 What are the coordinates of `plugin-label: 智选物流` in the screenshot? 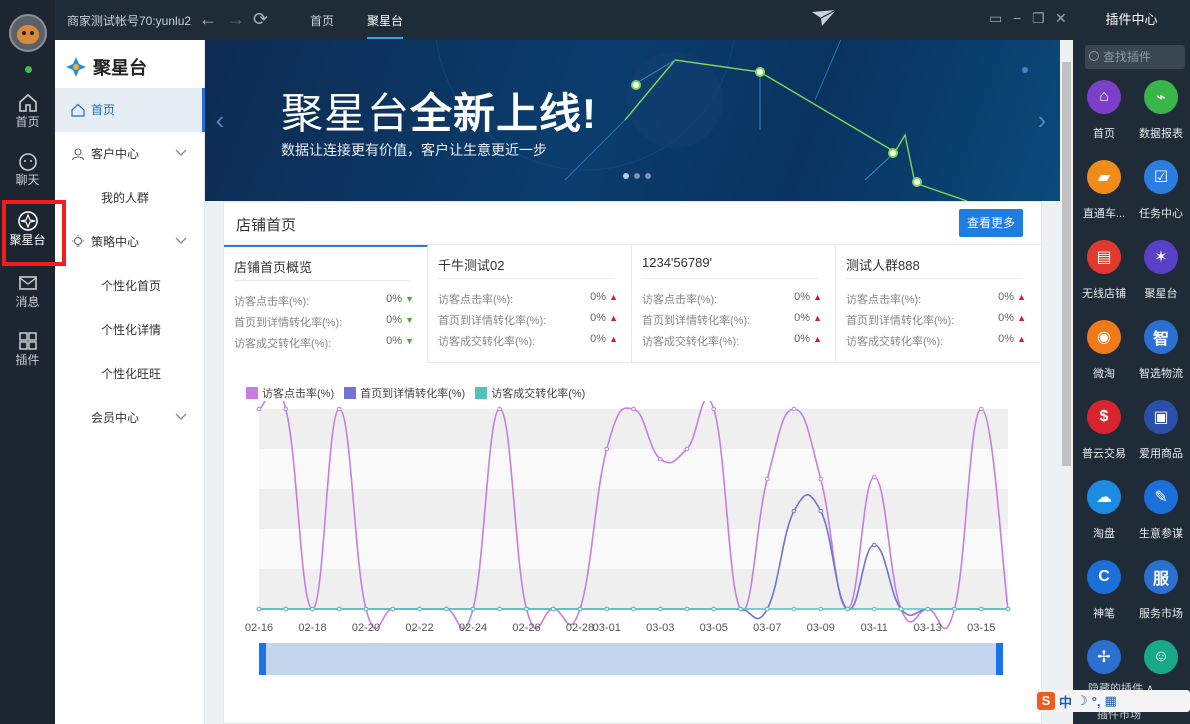 It's located at (1161, 374).